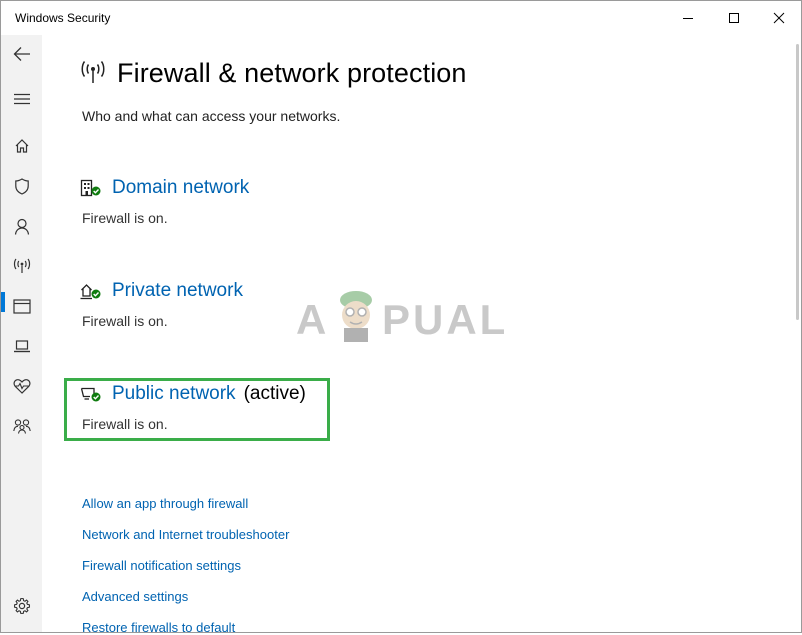  Describe the element at coordinates (90, 292) in the screenshot. I see `private-network-icon` at that location.